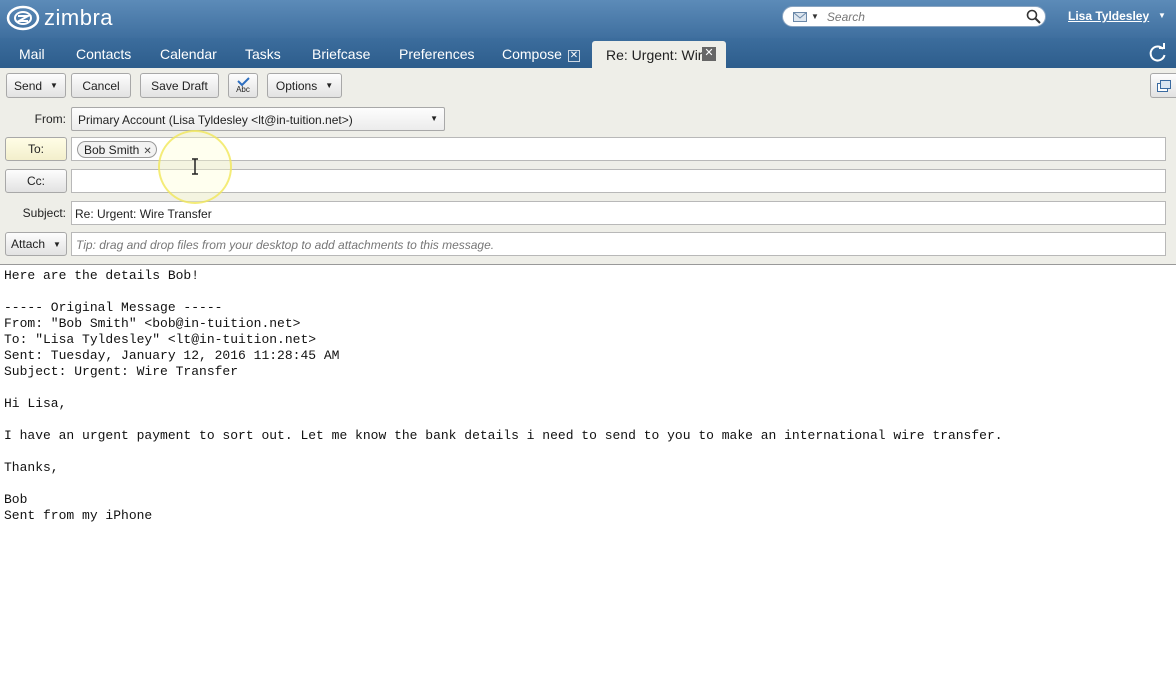 The height and width of the screenshot is (684, 1176). I want to click on tab-tasks: Tasks, so click(263, 54).